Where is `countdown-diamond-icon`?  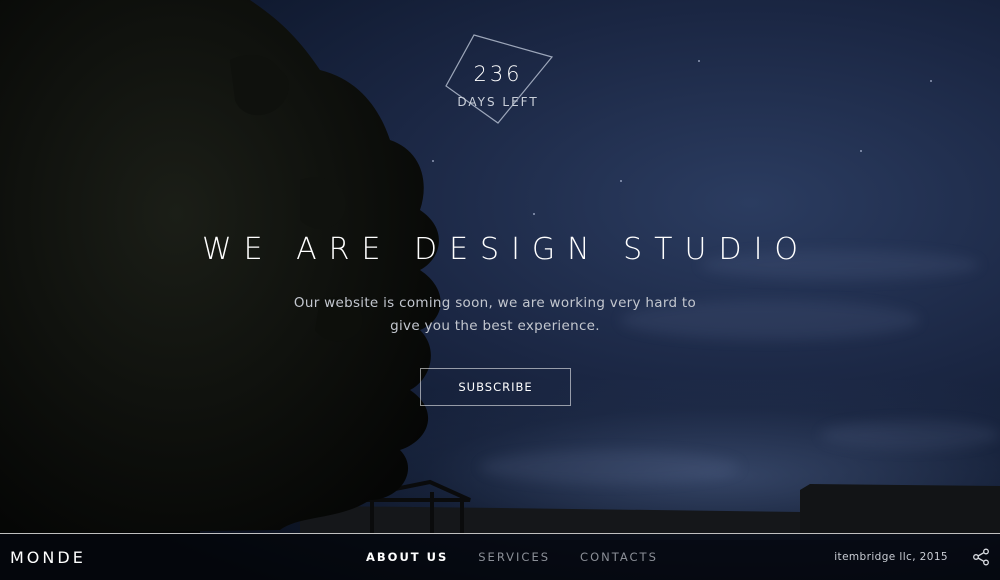 countdown-diamond-icon is located at coordinates (499, 79).